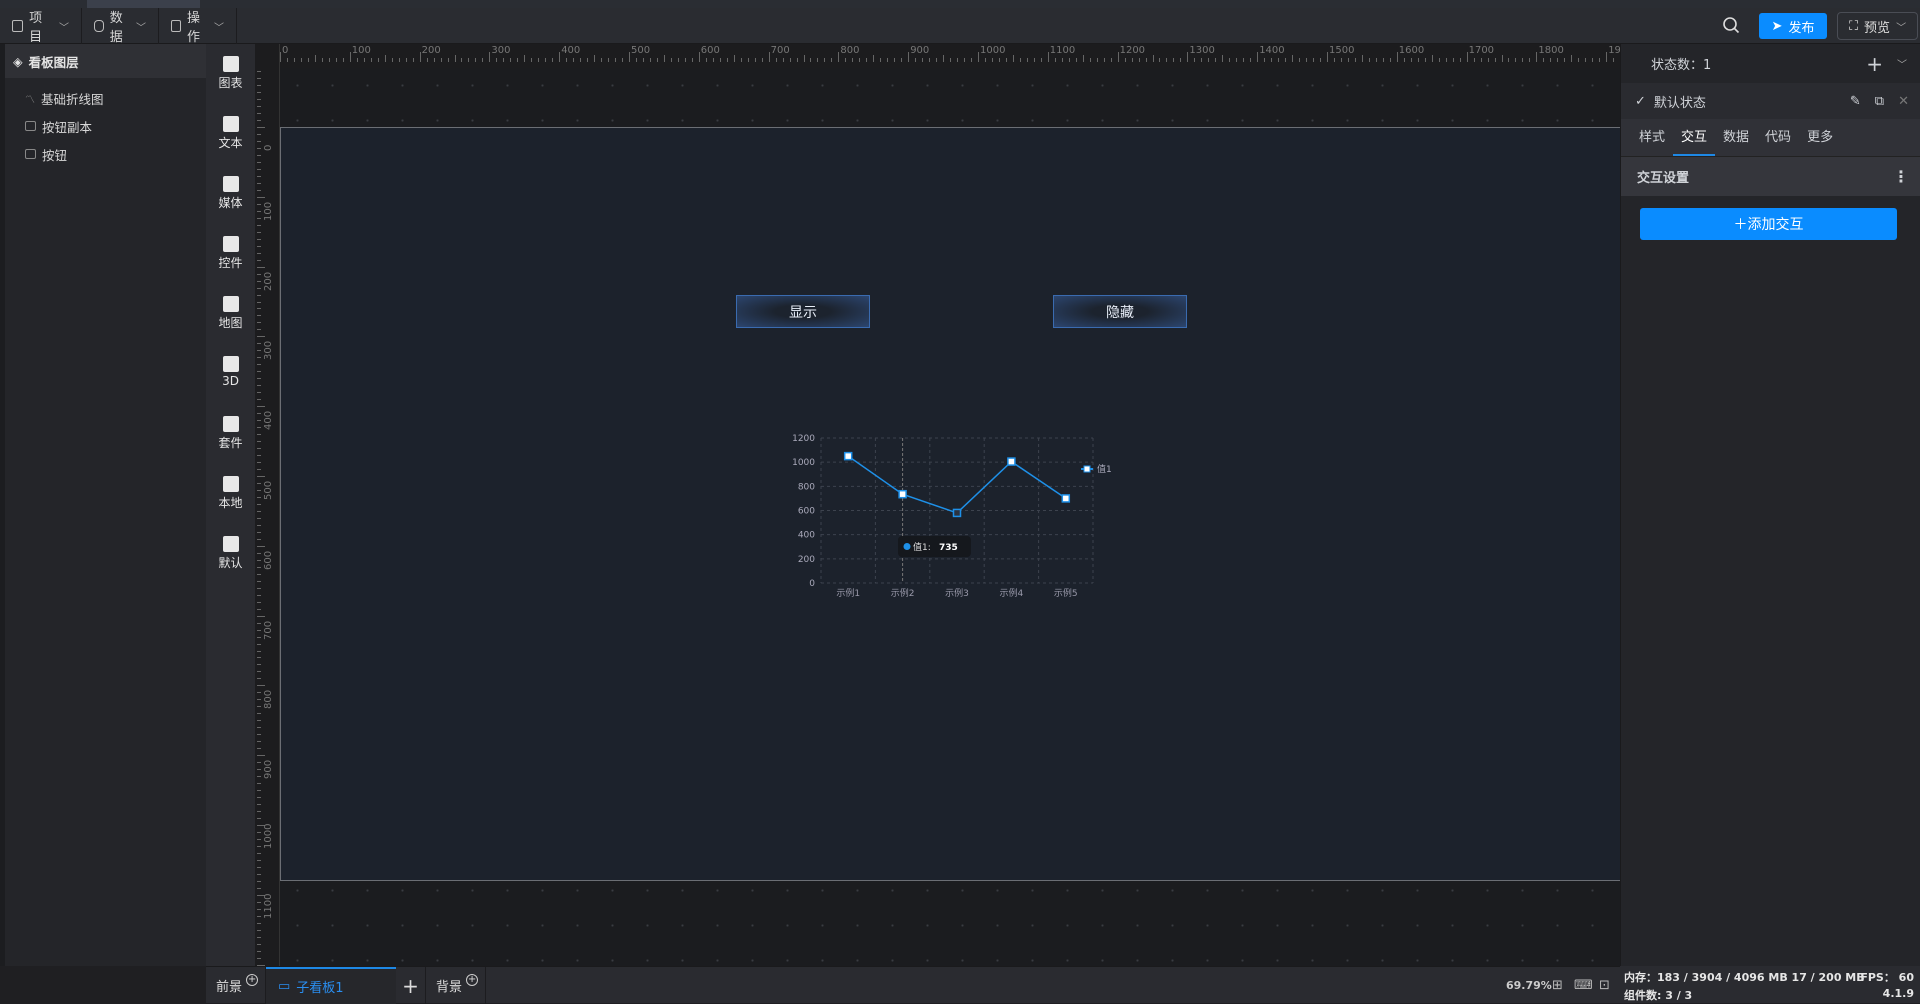  What do you see at coordinates (1694, 137) in the screenshot?
I see `tab-1: 交互` at bounding box center [1694, 137].